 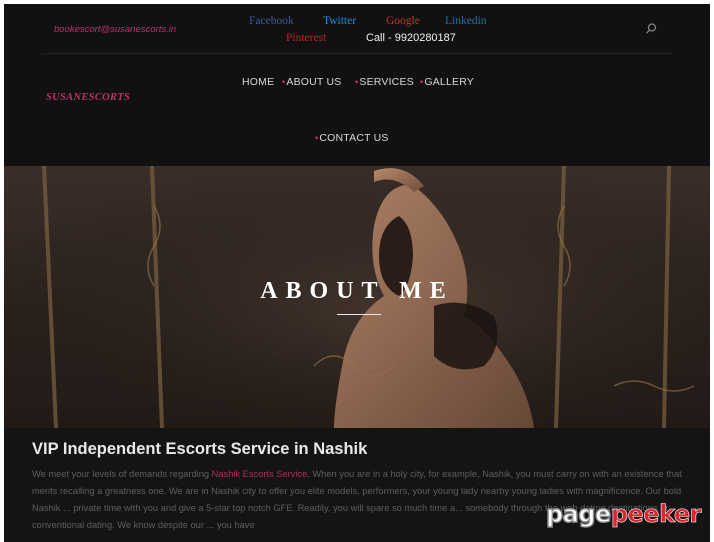 I want to click on paragraph-text-start: We meet your levels of demands regarding, so click(x=122, y=474).